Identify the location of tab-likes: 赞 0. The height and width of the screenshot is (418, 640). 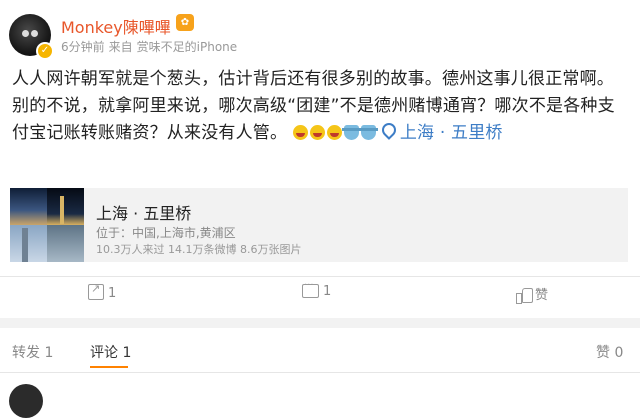
(609, 352).